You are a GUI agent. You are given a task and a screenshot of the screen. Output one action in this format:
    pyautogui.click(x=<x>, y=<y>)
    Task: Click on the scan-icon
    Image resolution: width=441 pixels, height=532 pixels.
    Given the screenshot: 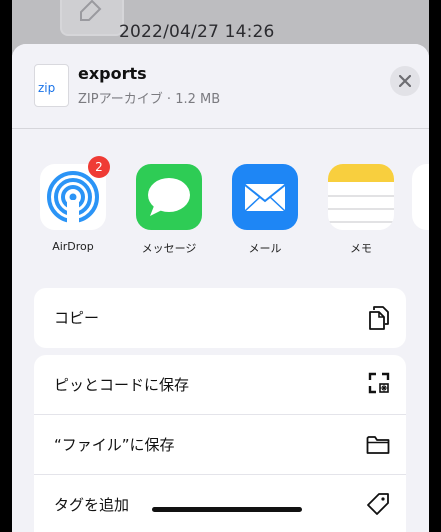 What is the action you would take?
    pyautogui.click(x=379, y=385)
    